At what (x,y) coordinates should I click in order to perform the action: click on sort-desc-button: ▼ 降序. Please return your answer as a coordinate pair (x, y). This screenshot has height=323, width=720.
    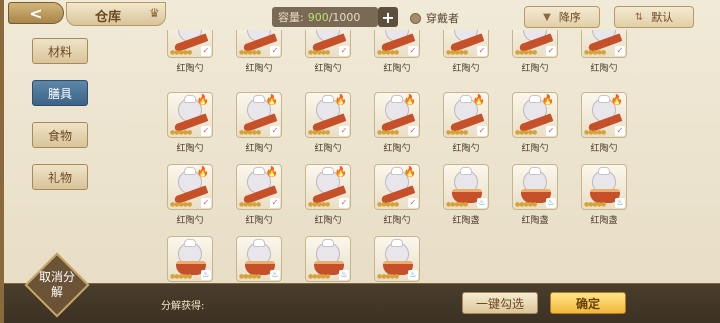
    Looking at the image, I should click on (562, 17).